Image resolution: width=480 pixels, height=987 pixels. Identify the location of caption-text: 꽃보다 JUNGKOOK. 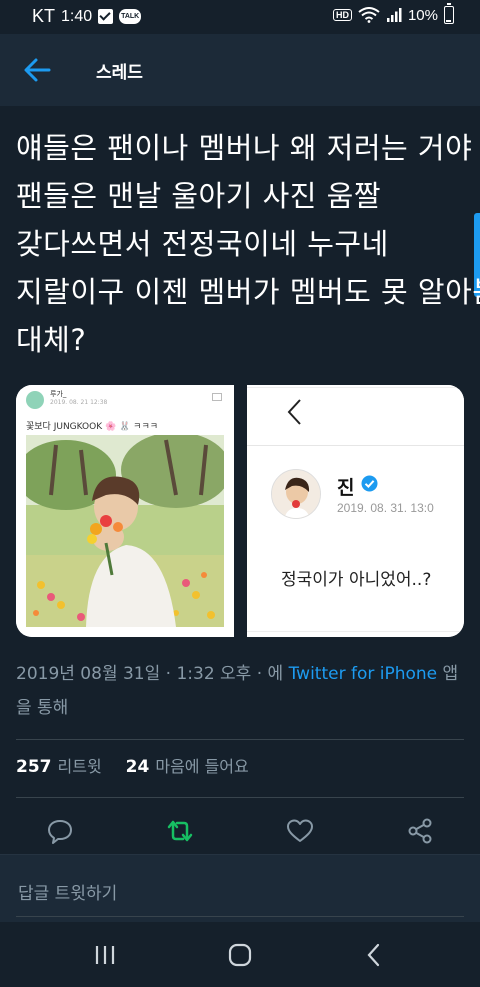
(64, 427).